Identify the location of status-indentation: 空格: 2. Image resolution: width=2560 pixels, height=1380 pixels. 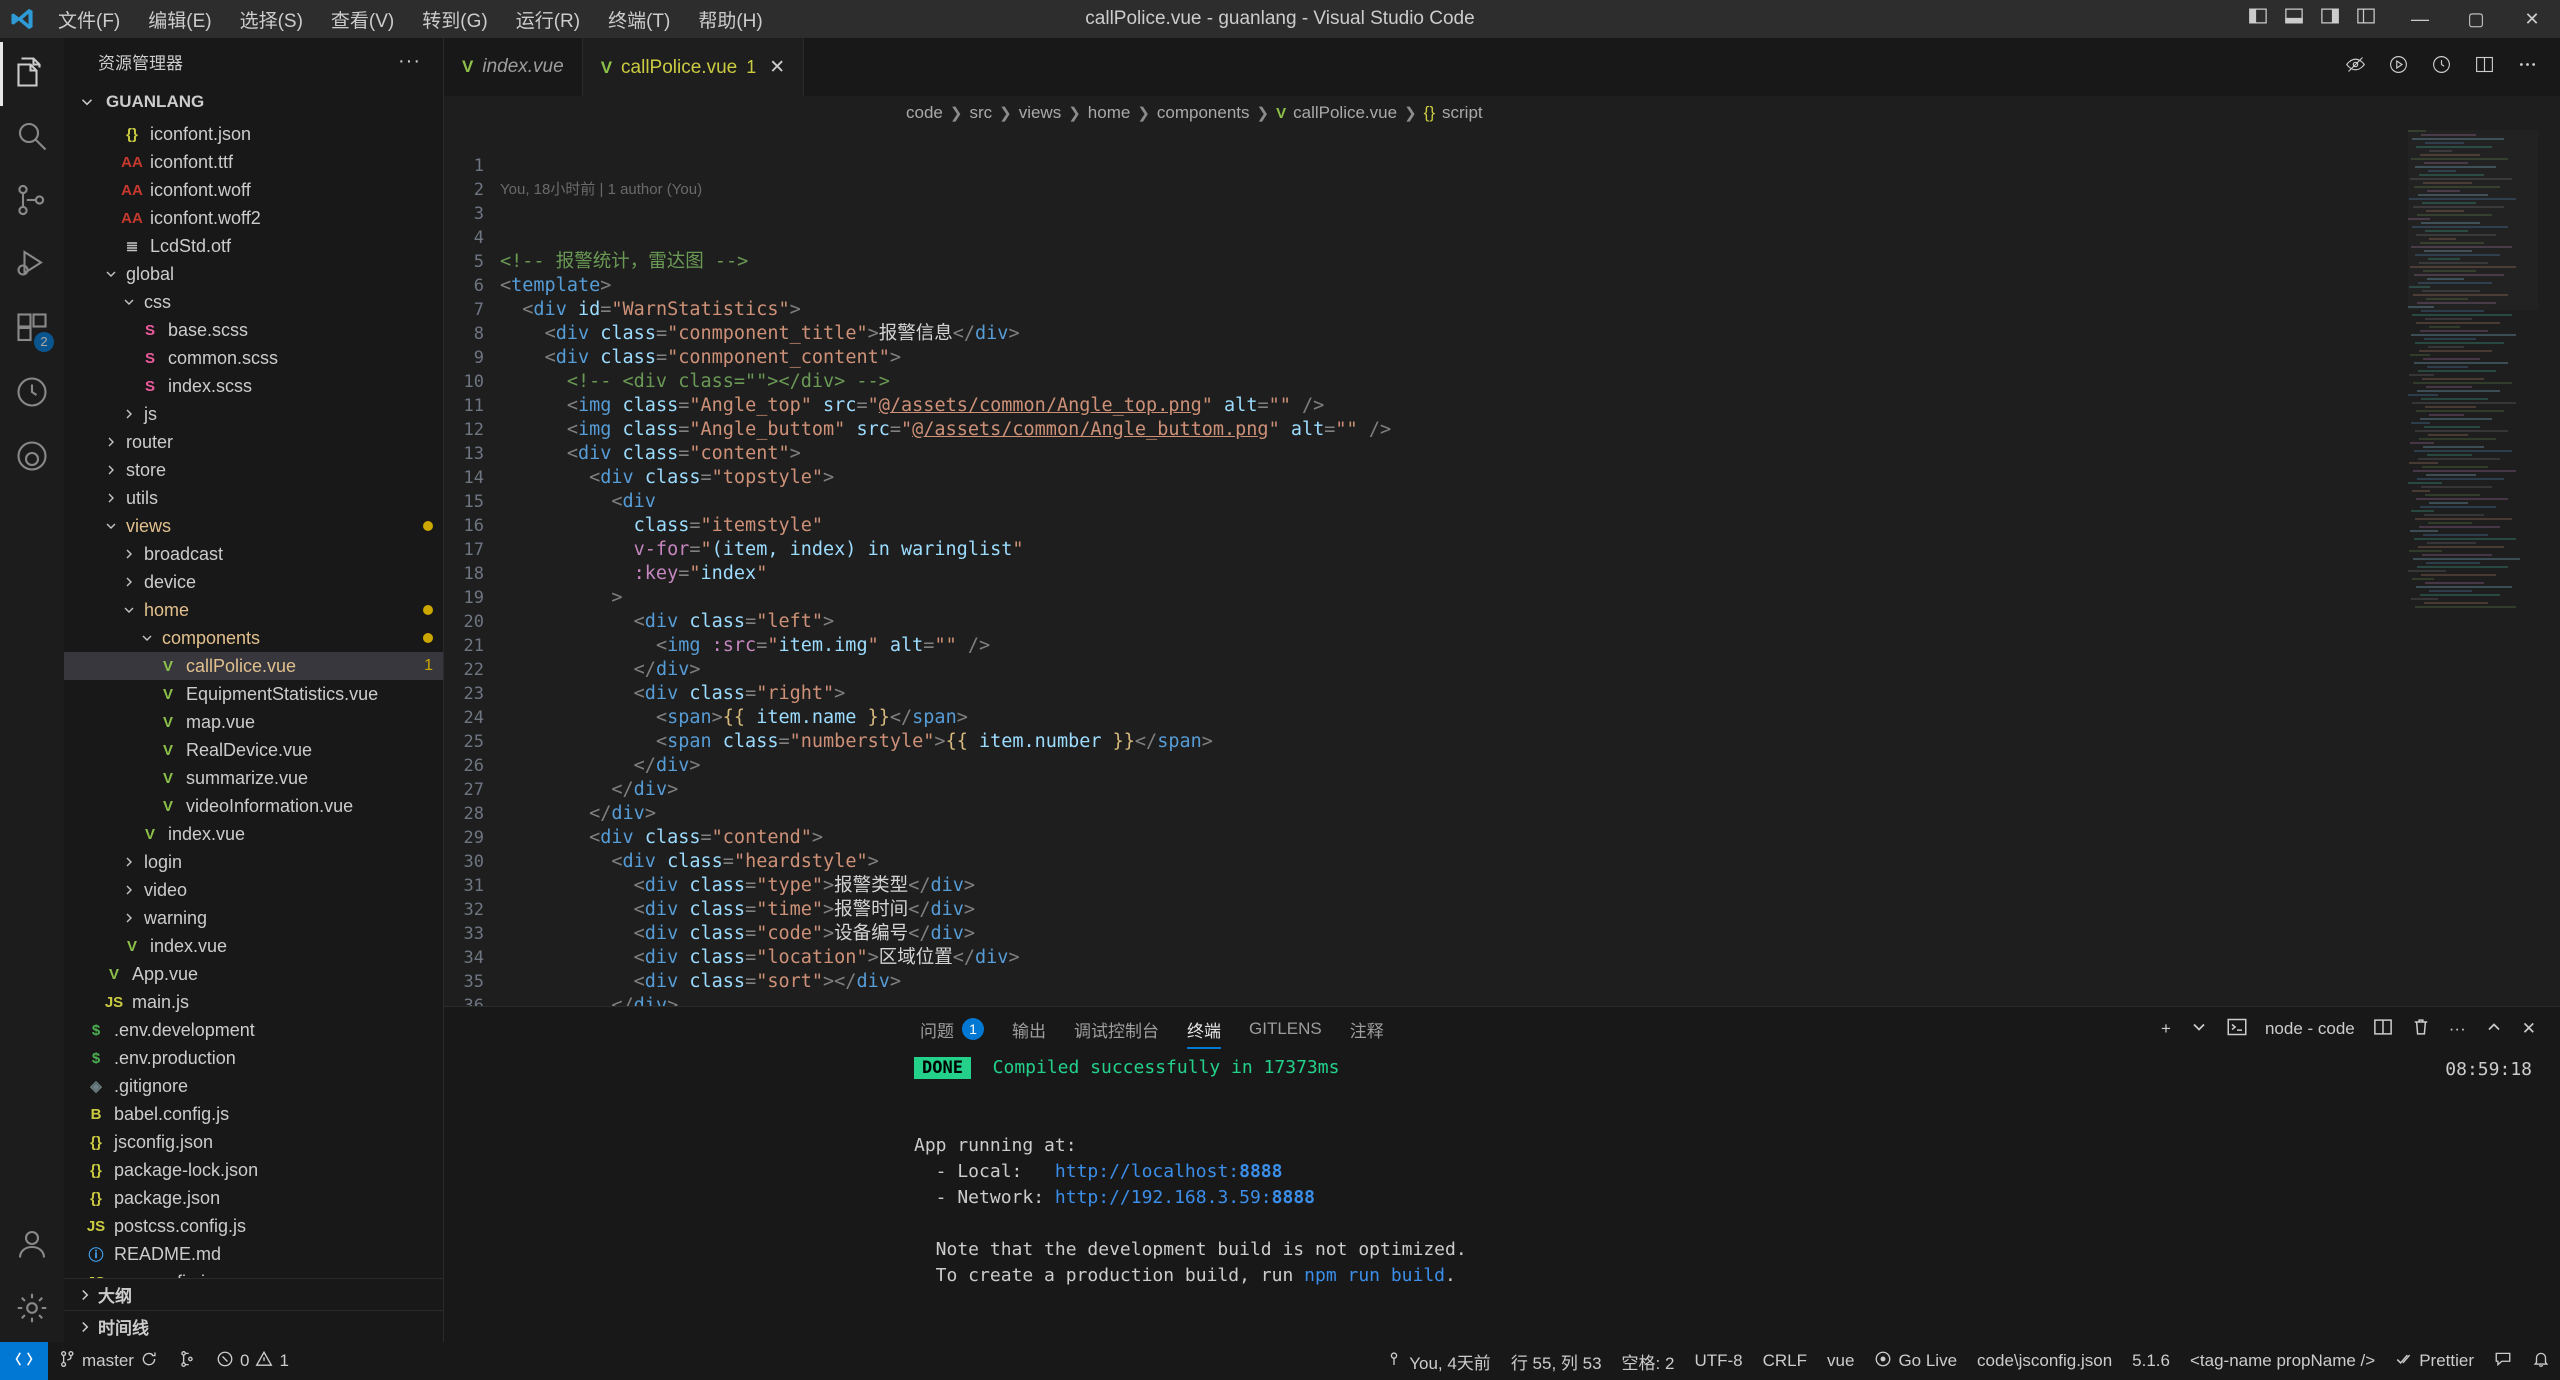
(1648, 1361).